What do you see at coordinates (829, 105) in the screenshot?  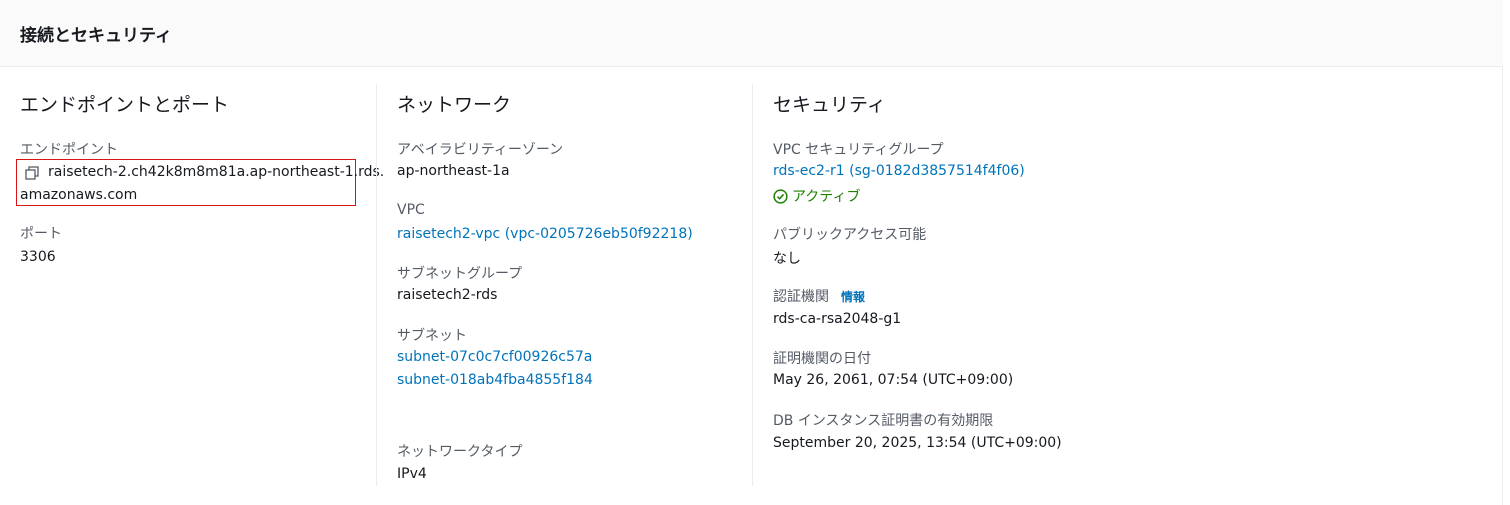 I see `security-section-heading: セキュリティ` at bounding box center [829, 105].